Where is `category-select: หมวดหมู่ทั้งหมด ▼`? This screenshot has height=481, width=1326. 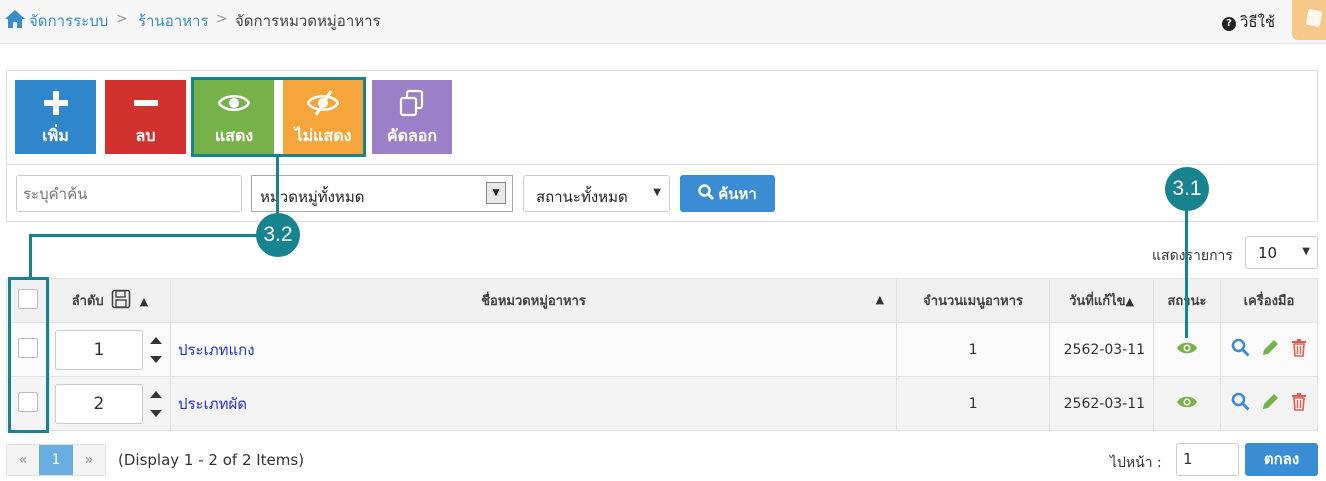
category-select: หมวดหมู่ทั้งหมด ▼ is located at coordinates (382, 193).